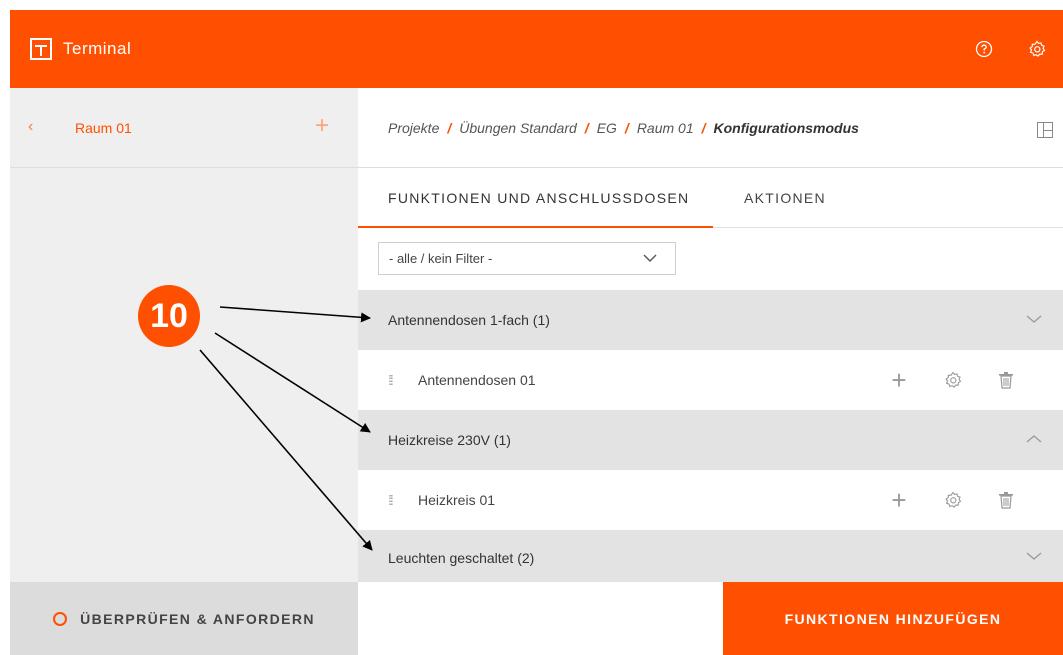  Describe the element at coordinates (518, 128) in the screenshot. I see `breadcrumb-item-uebungen: Übungen Standard` at that location.